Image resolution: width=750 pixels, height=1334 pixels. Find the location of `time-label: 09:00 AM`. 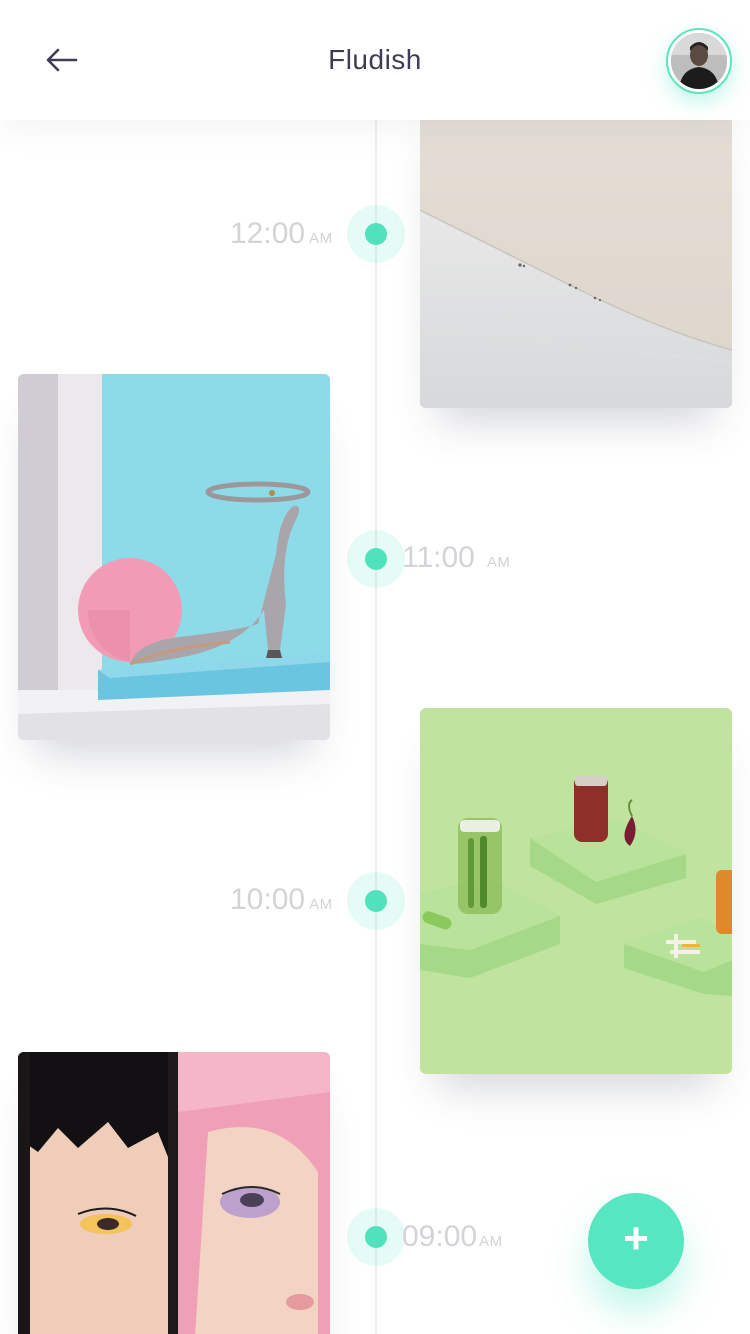

time-label: 09:00 AM is located at coordinates (452, 1237).